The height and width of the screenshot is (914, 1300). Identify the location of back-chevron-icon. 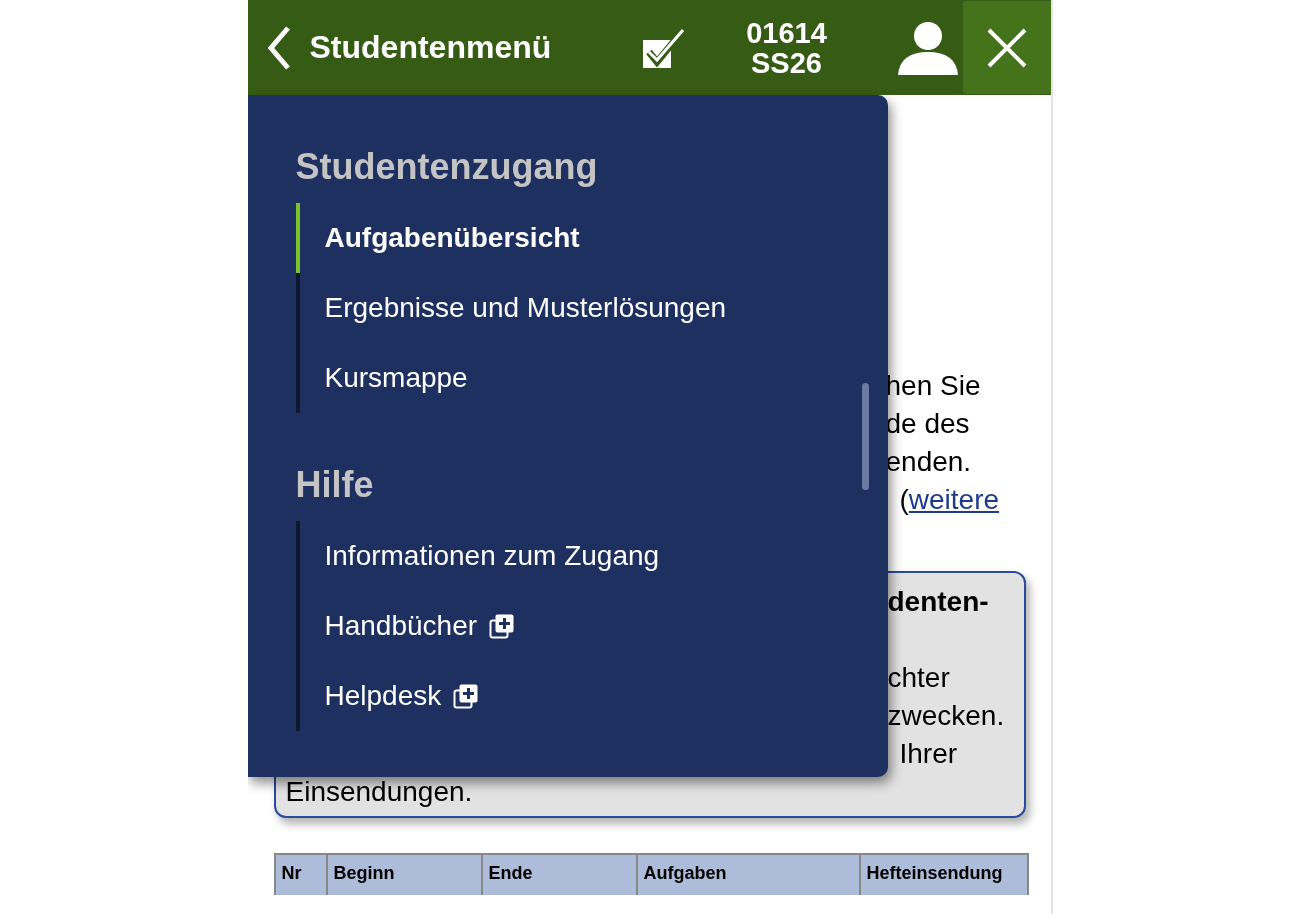
(278, 47).